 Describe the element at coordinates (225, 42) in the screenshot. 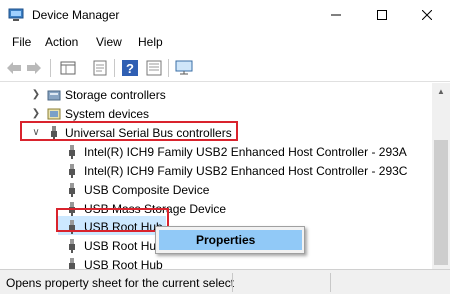

I see `menu-bar: File Action View Help` at that location.